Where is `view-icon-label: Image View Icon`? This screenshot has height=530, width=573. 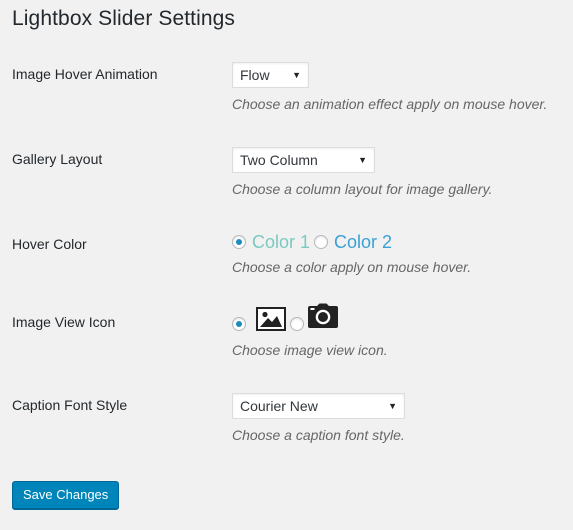 view-icon-label: Image View Icon is located at coordinates (64, 322).